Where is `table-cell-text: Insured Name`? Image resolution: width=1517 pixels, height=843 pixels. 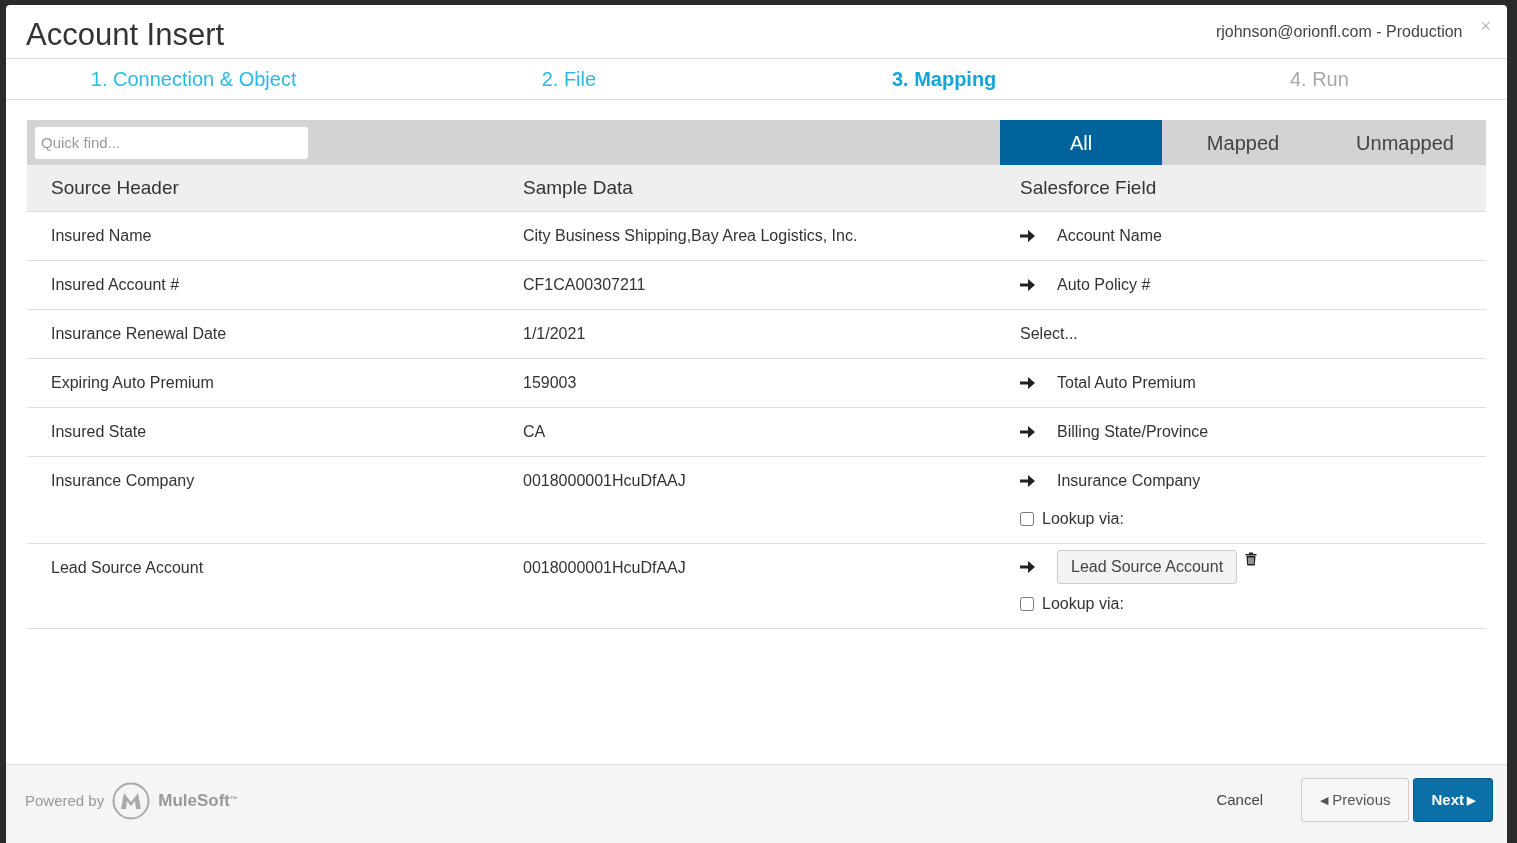 table-cell-text: Insured Name is located at coordinates (101, 236).